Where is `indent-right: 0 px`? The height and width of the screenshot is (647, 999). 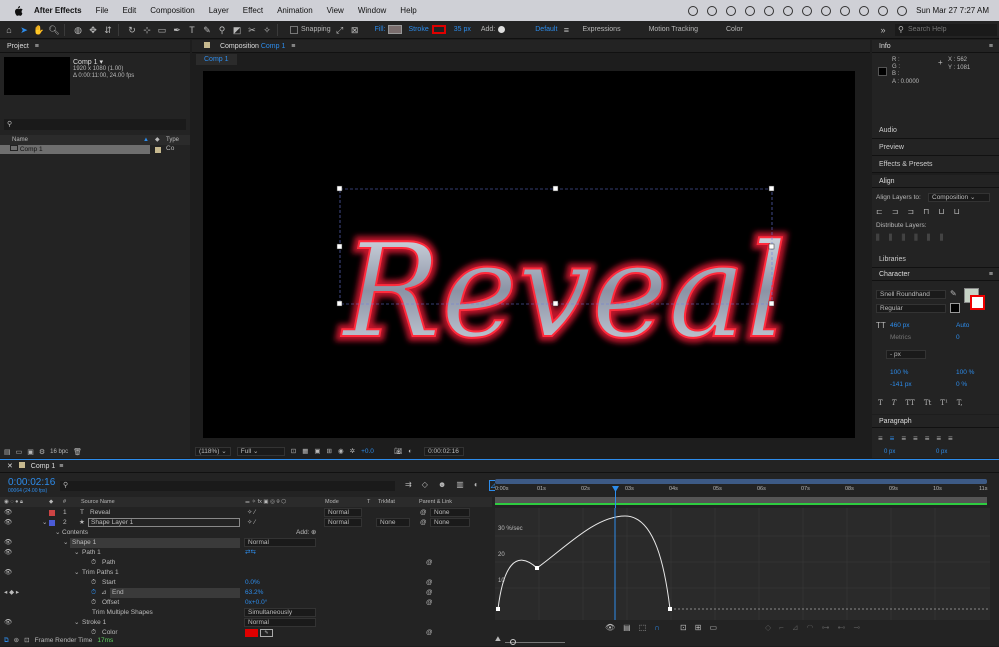
indent-right: 0 px is located at coordinates (941, 452).